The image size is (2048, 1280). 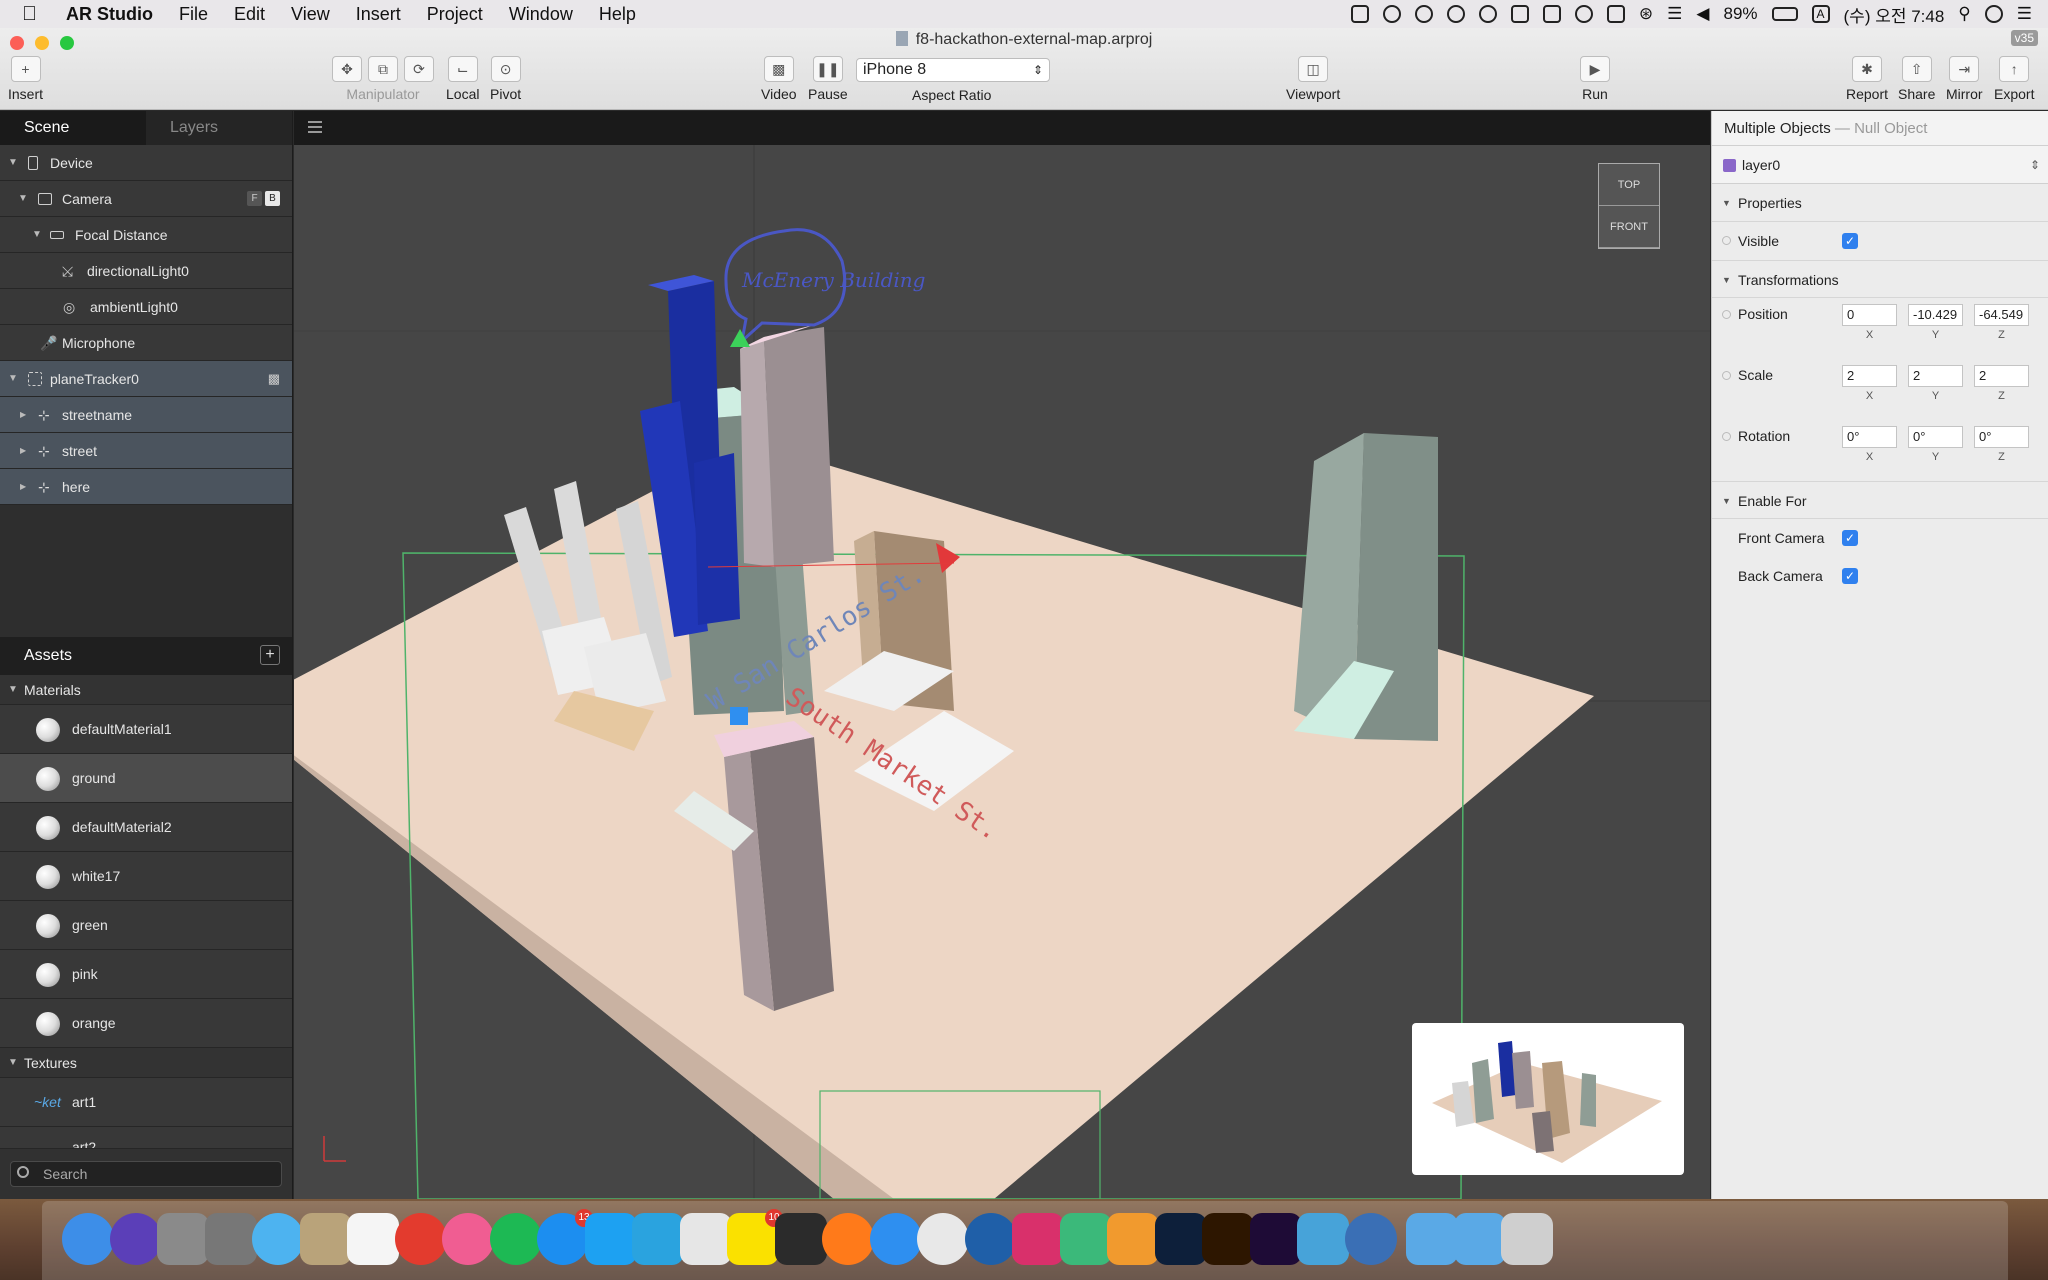 What do you see at coordinates (617, 14) in the screenshot?
I see `menu-help: Help` at bounding box center [617, 14].